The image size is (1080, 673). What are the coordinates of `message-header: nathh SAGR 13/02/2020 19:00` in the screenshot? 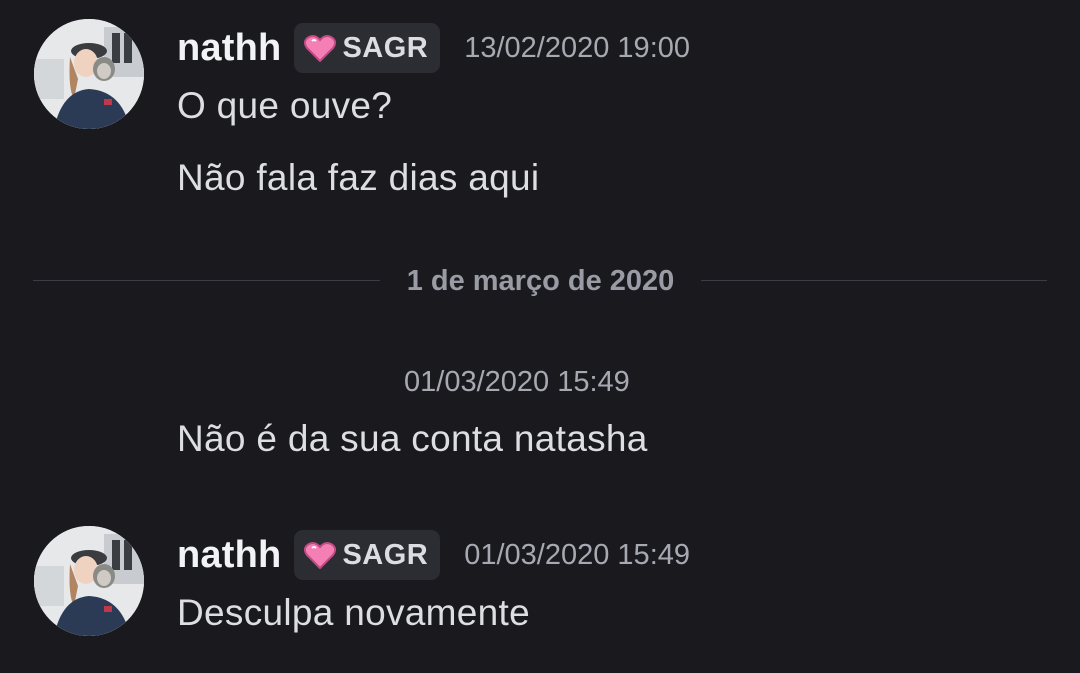 It's located at (433, 48).